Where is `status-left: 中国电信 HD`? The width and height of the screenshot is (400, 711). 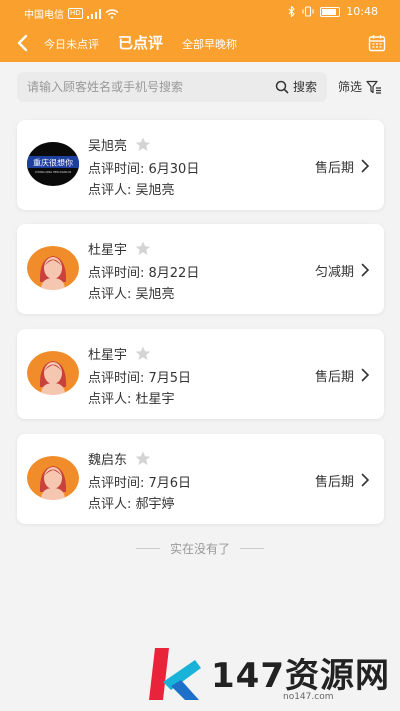 status-left: 中国电信 HD is located at coordinates (71, 13).